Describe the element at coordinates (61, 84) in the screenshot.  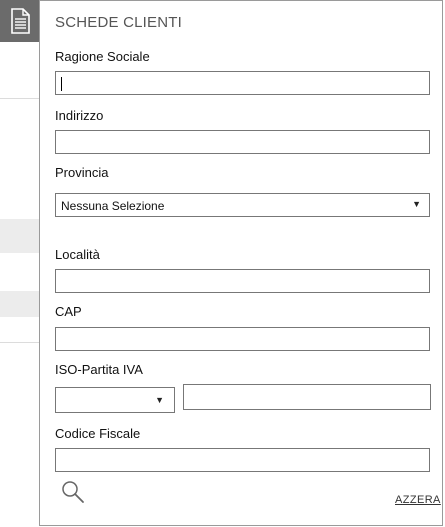
I see `text-cursor` at that location.